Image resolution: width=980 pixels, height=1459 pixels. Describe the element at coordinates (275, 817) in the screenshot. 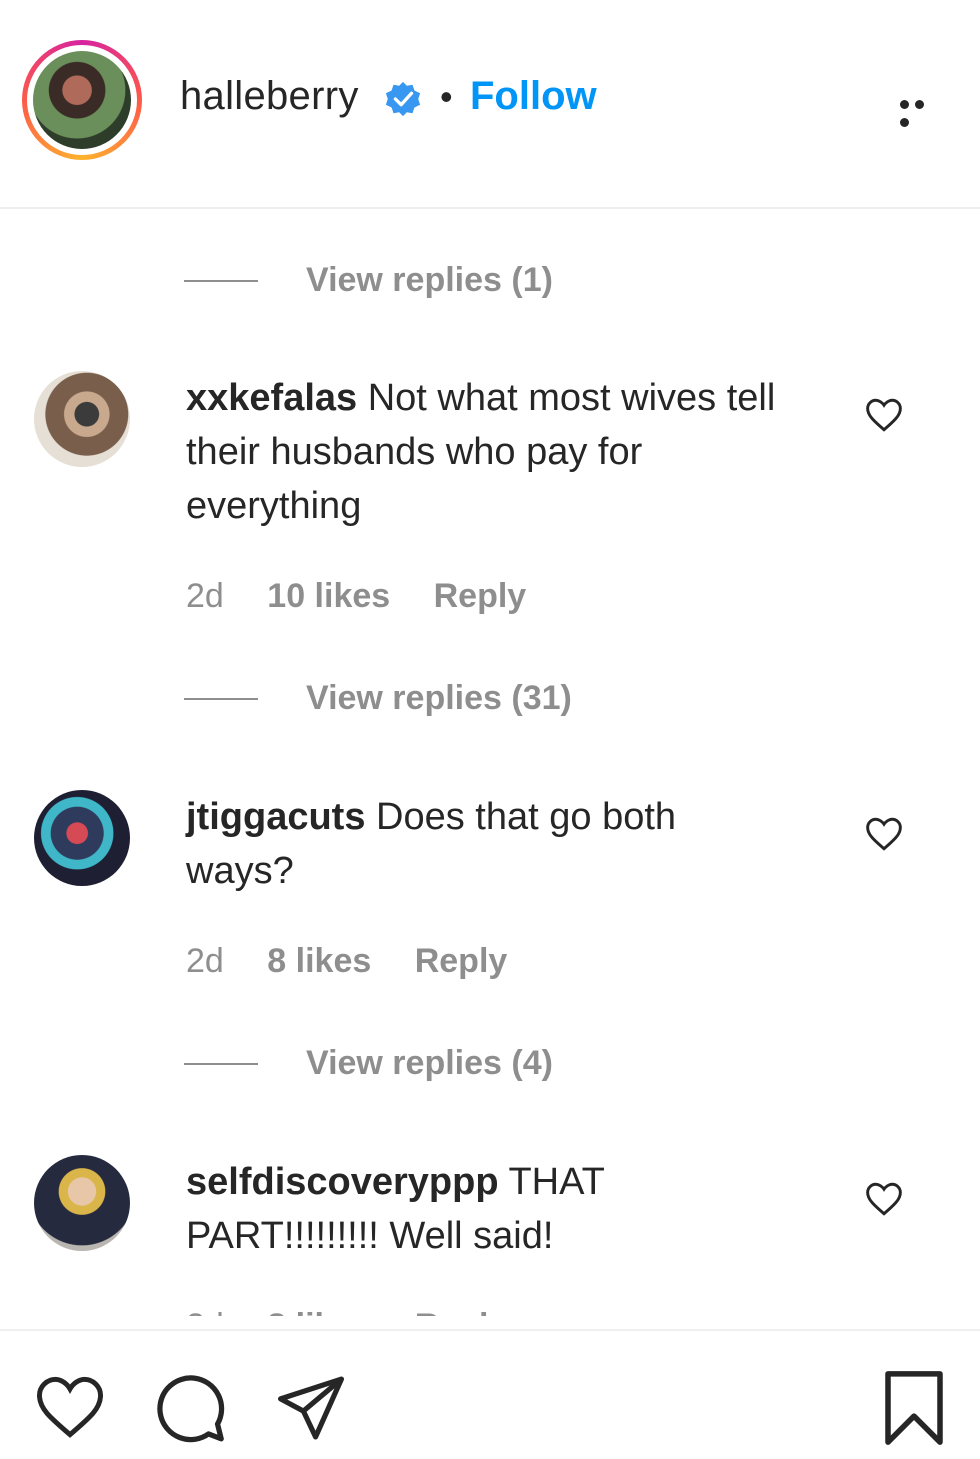

I see `comment-username: jtiggacuts` at that location.